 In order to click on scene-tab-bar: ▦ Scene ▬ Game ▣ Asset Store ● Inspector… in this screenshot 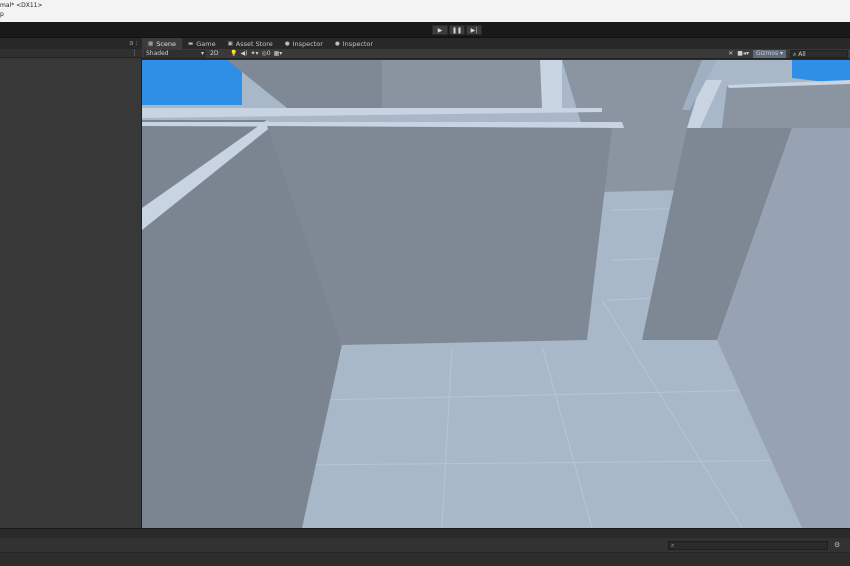, I will do `click(496, 43)`.